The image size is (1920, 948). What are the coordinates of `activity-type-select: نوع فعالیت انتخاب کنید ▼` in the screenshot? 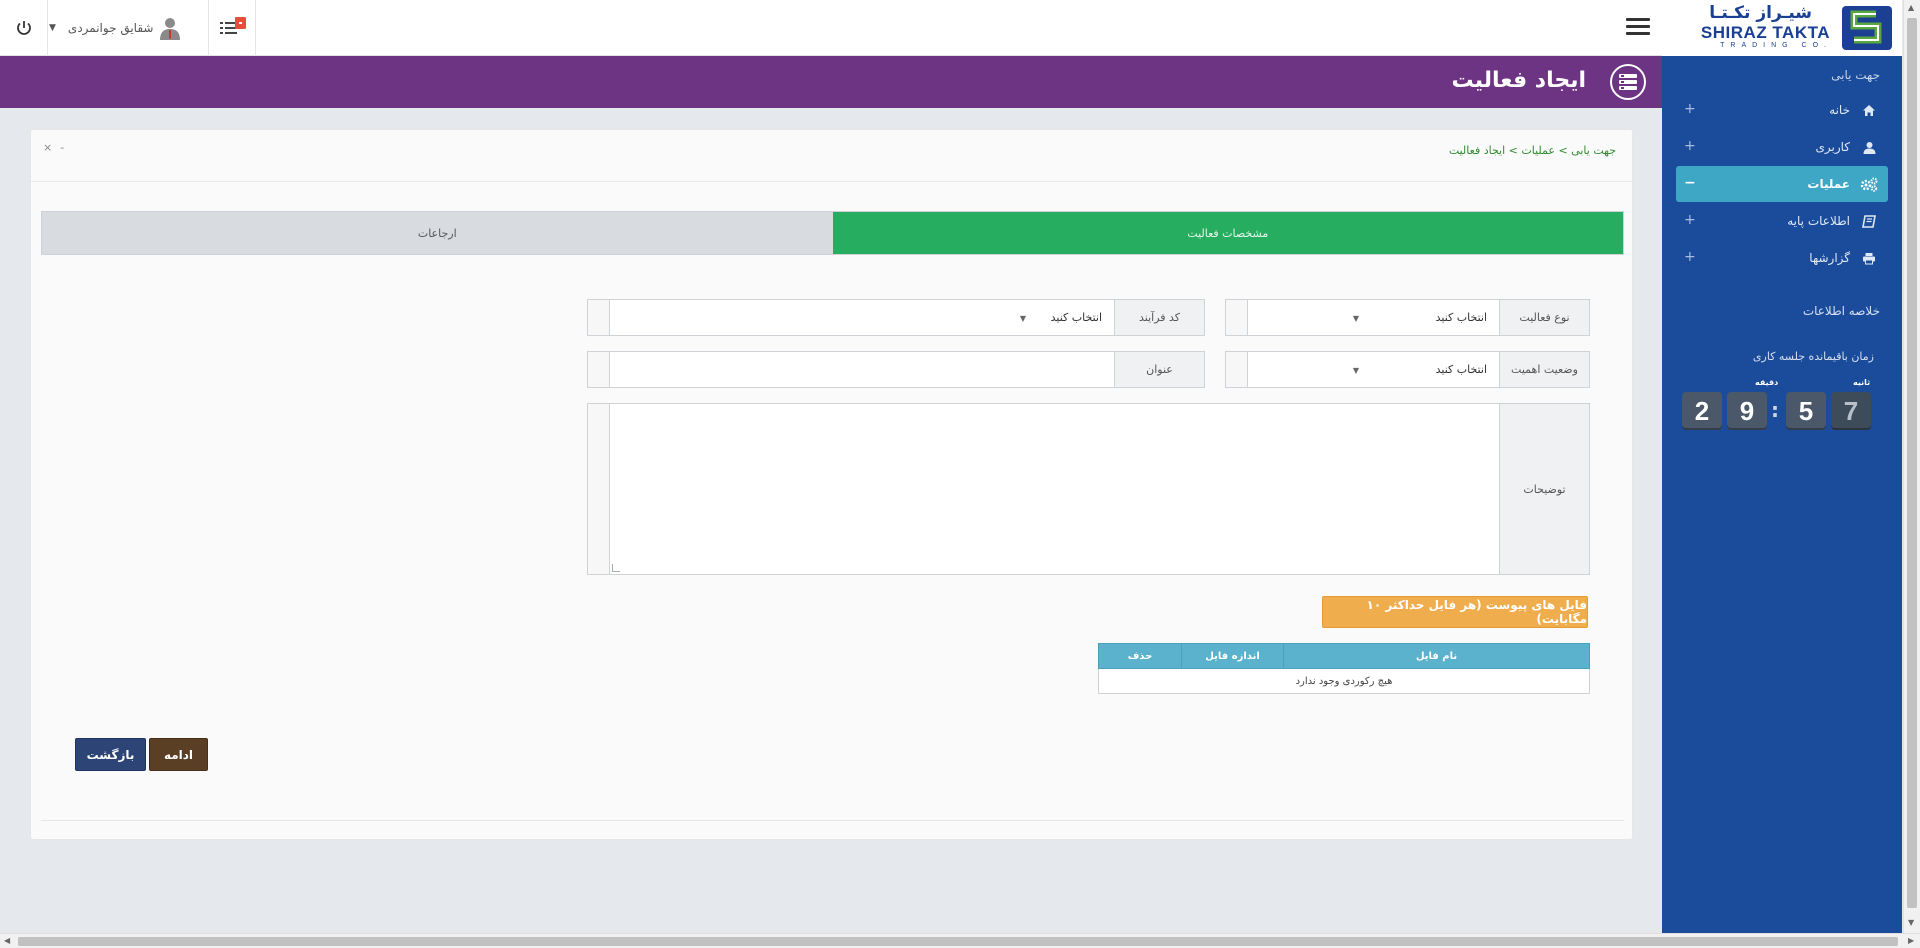 It's located at (1407, 317).